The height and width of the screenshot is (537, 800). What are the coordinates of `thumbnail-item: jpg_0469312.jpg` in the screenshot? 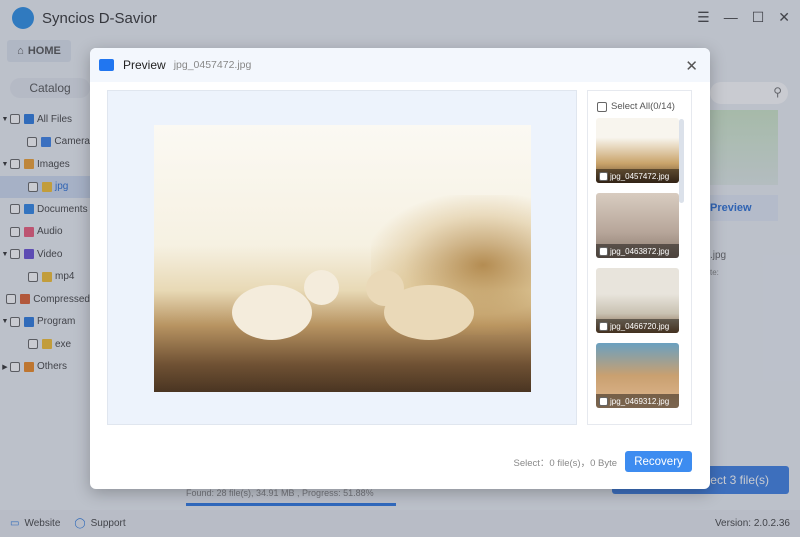 It's located at (637, 375).